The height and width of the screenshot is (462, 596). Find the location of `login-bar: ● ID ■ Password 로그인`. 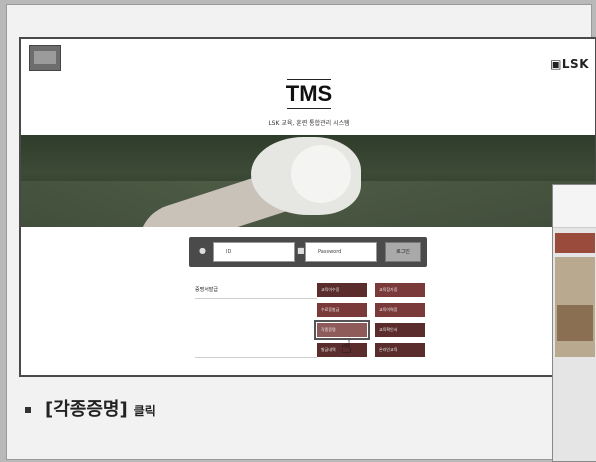

login-bar: ● ID ■ Password 로그인 is located at coordinates (308, 252).